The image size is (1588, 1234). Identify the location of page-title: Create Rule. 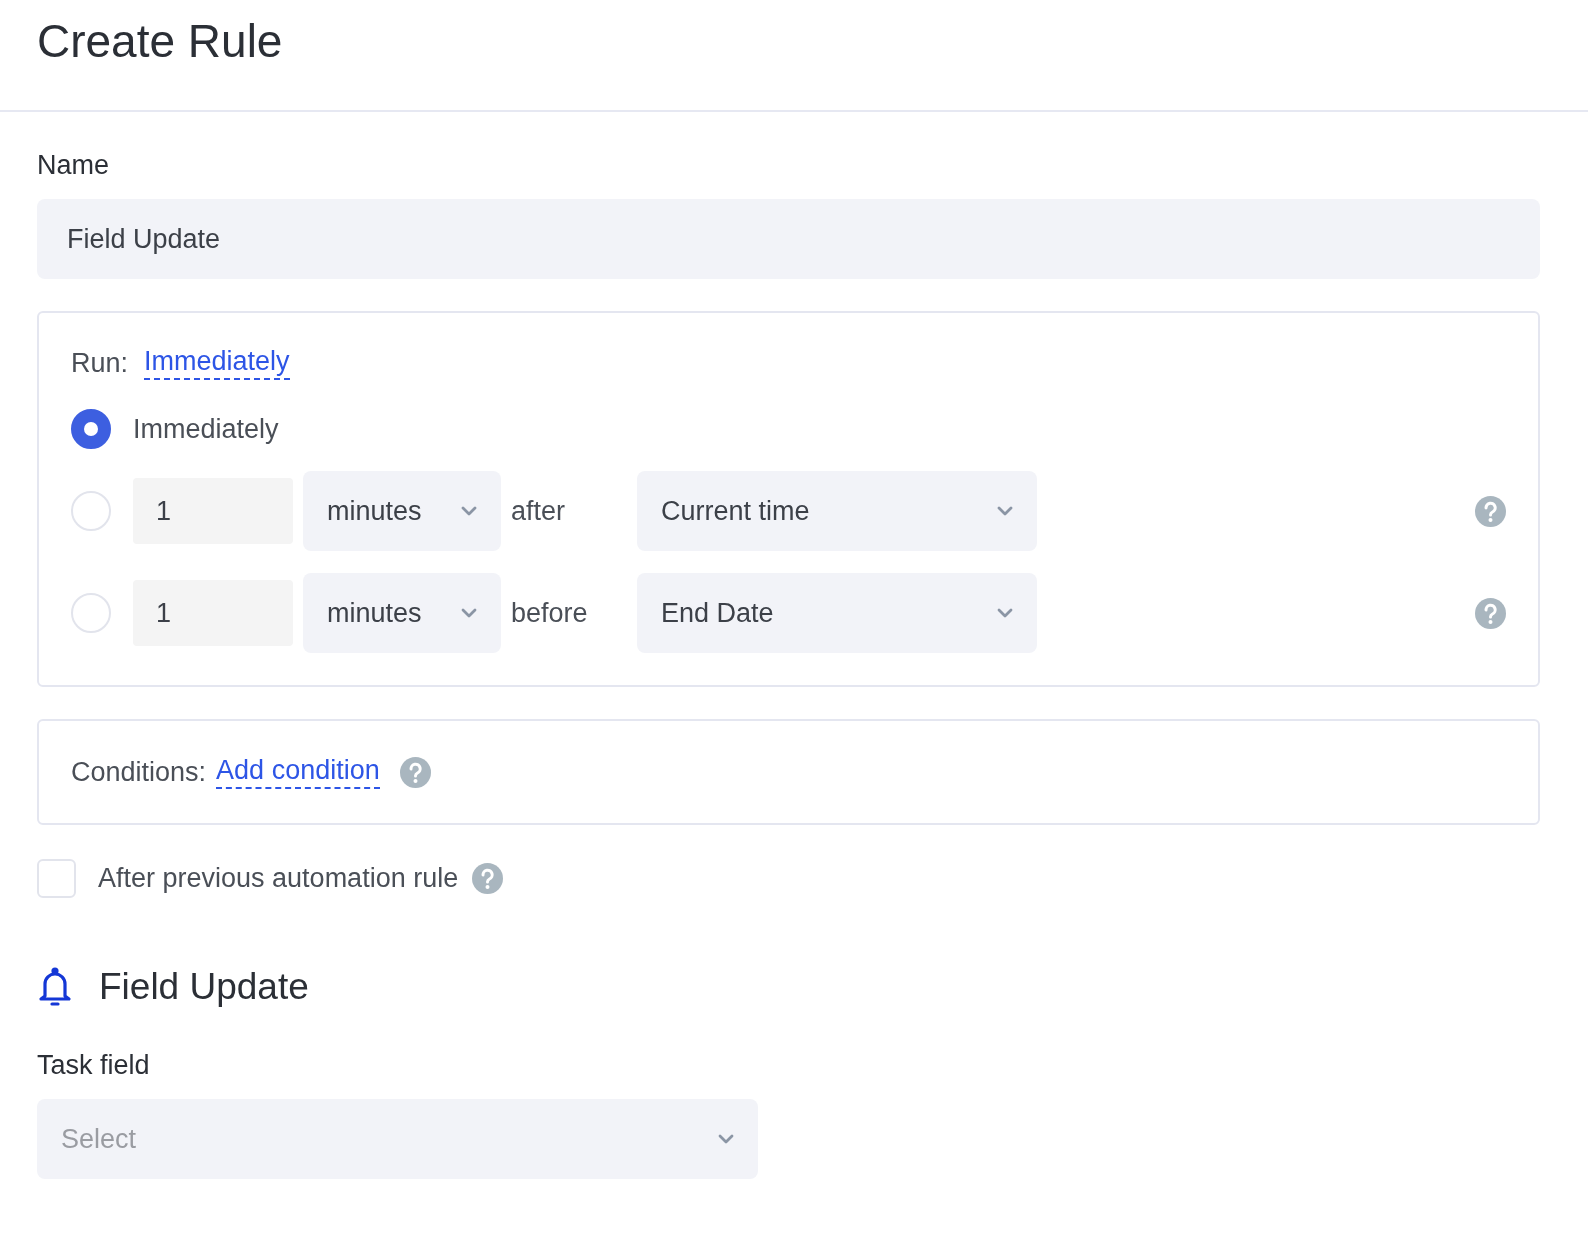
(160, 41).